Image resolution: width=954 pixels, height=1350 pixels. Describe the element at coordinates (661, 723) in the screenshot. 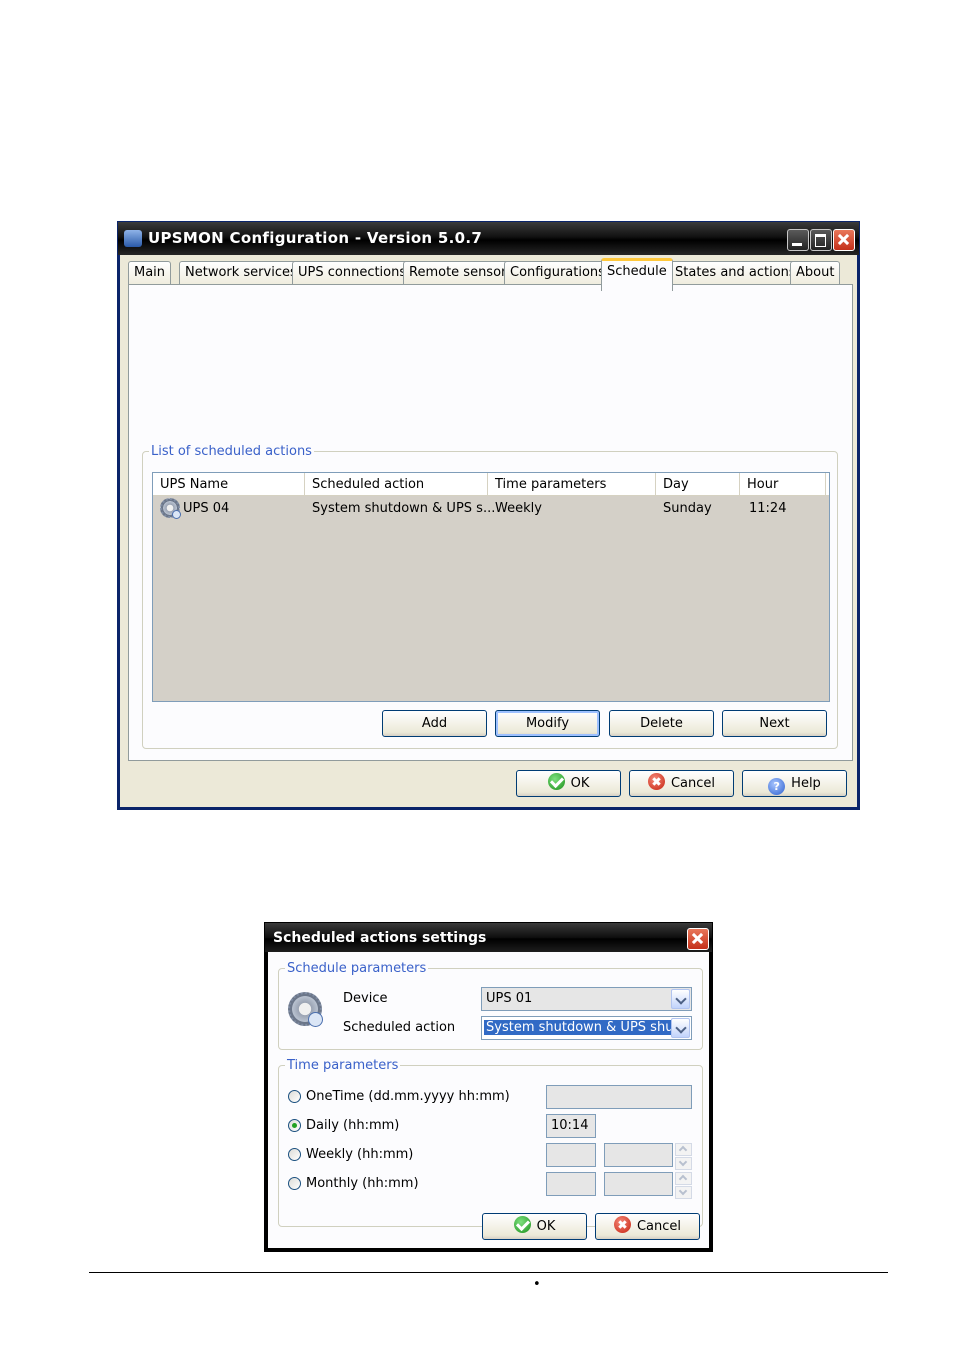

I see `delete-button: Delete` at that location.